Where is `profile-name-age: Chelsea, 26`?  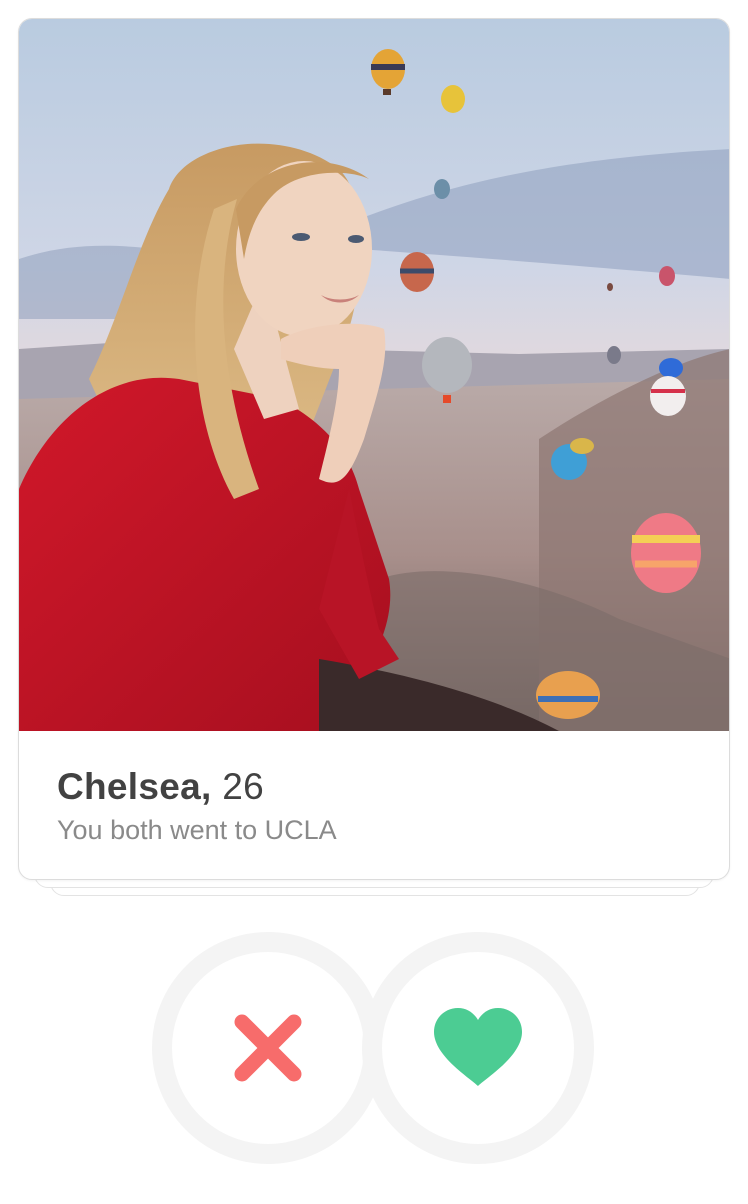
profile-name-age: Chelsea, 26 is located at coordinates (197, 787).